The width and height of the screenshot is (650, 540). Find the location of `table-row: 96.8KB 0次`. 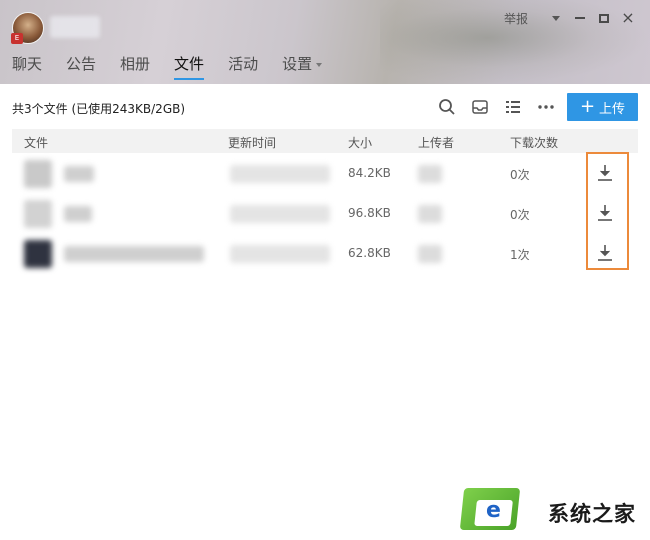

table-row: 96.8KB 0次 is located at coordinates (325, 214).